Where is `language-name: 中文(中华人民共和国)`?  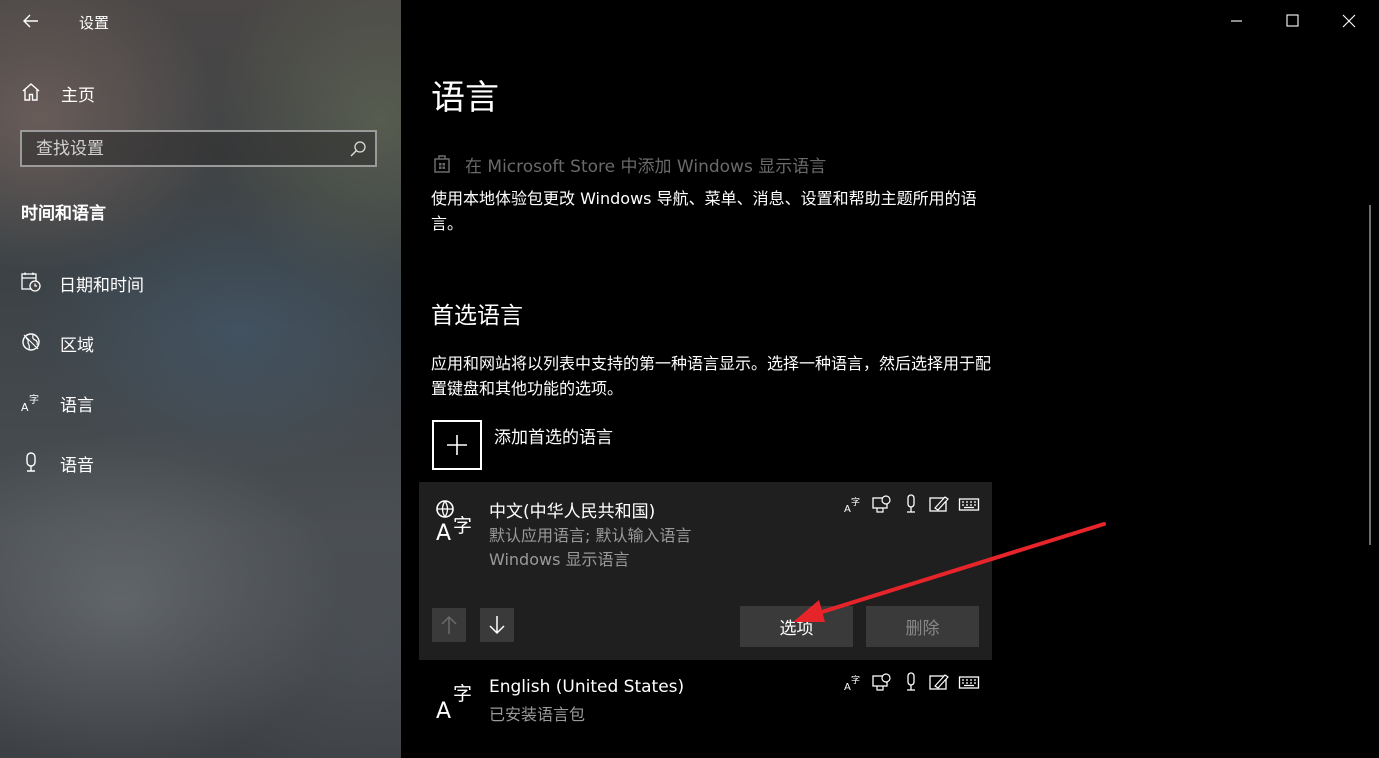
language-name: 中文(中华人民共和国) is located at coordinates (572, 512).